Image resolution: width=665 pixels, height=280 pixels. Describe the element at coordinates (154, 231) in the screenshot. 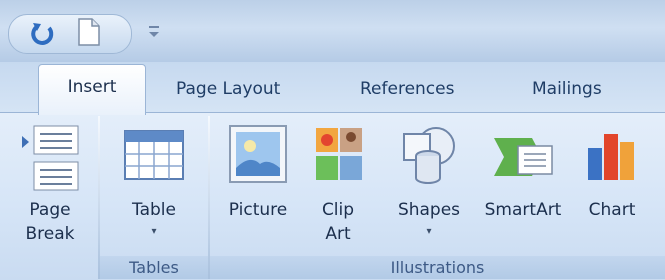

I see `table-dropdown-icon: ▾` at that location.